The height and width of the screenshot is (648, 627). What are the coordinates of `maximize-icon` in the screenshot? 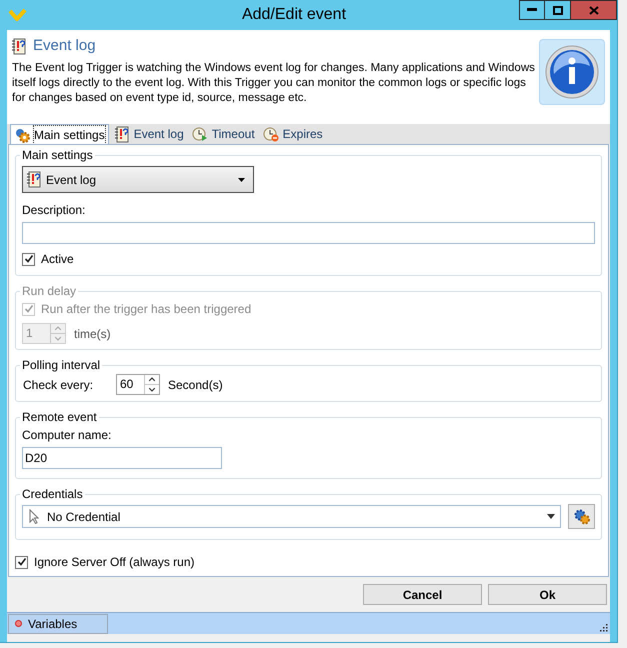 It's located at (557, 10).